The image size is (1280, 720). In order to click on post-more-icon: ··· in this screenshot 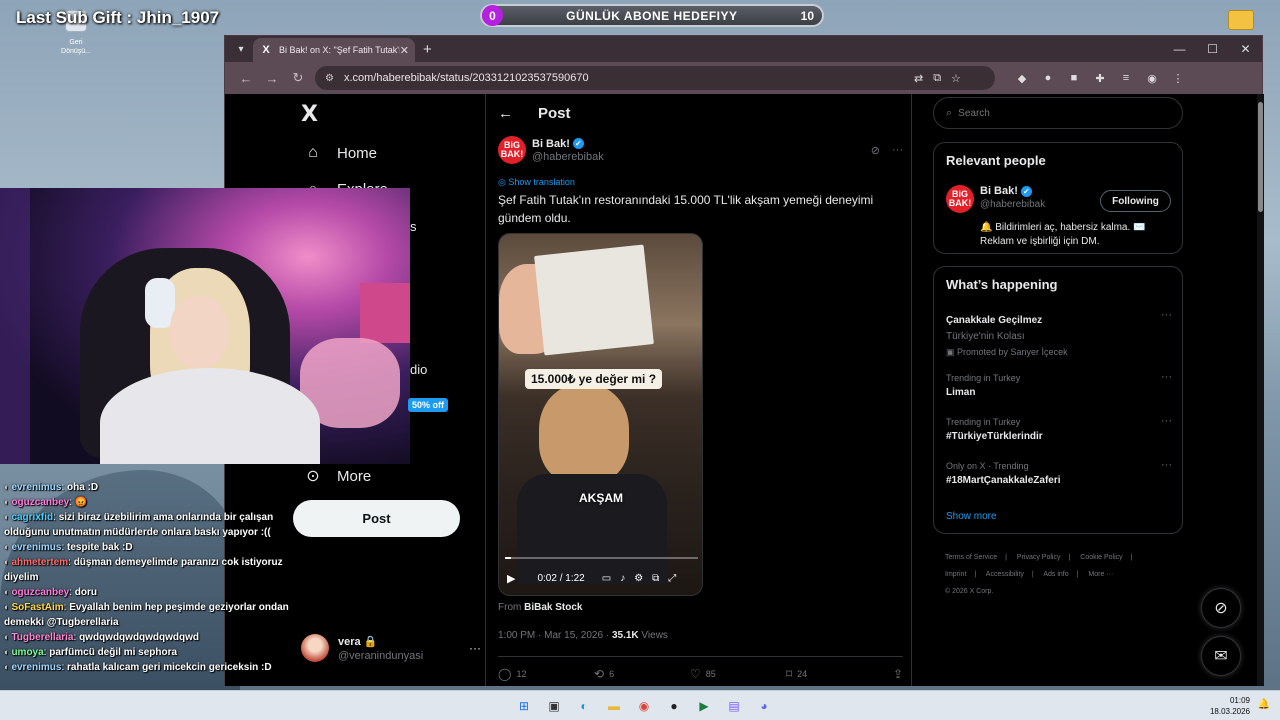, I will do `click(897, 150)`.